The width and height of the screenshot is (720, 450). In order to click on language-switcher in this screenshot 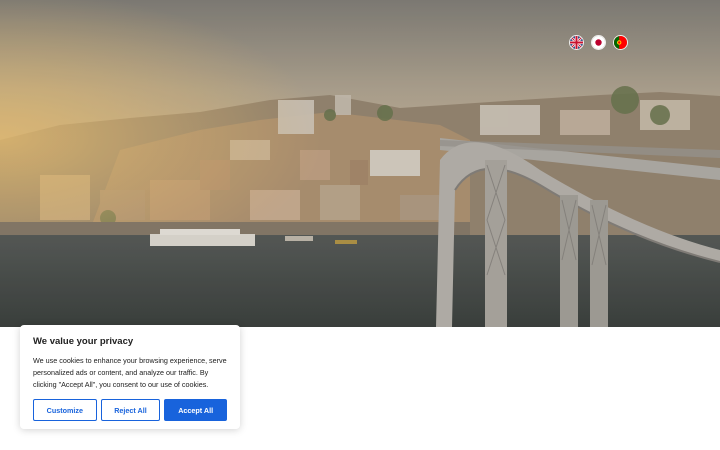, I will do `click(598, 42)`.